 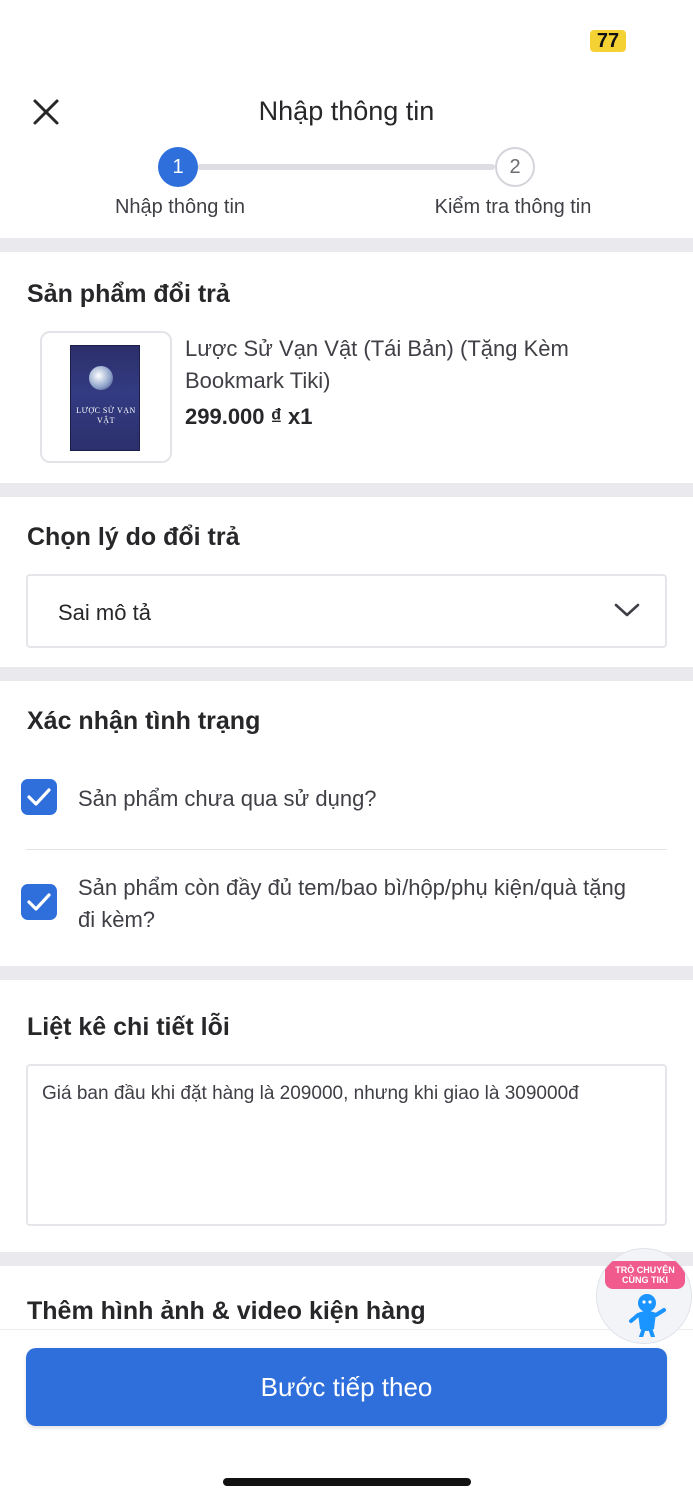 I want to click on product-section-title: Sản phẩm đổi trả, so click(x=128, y=294).